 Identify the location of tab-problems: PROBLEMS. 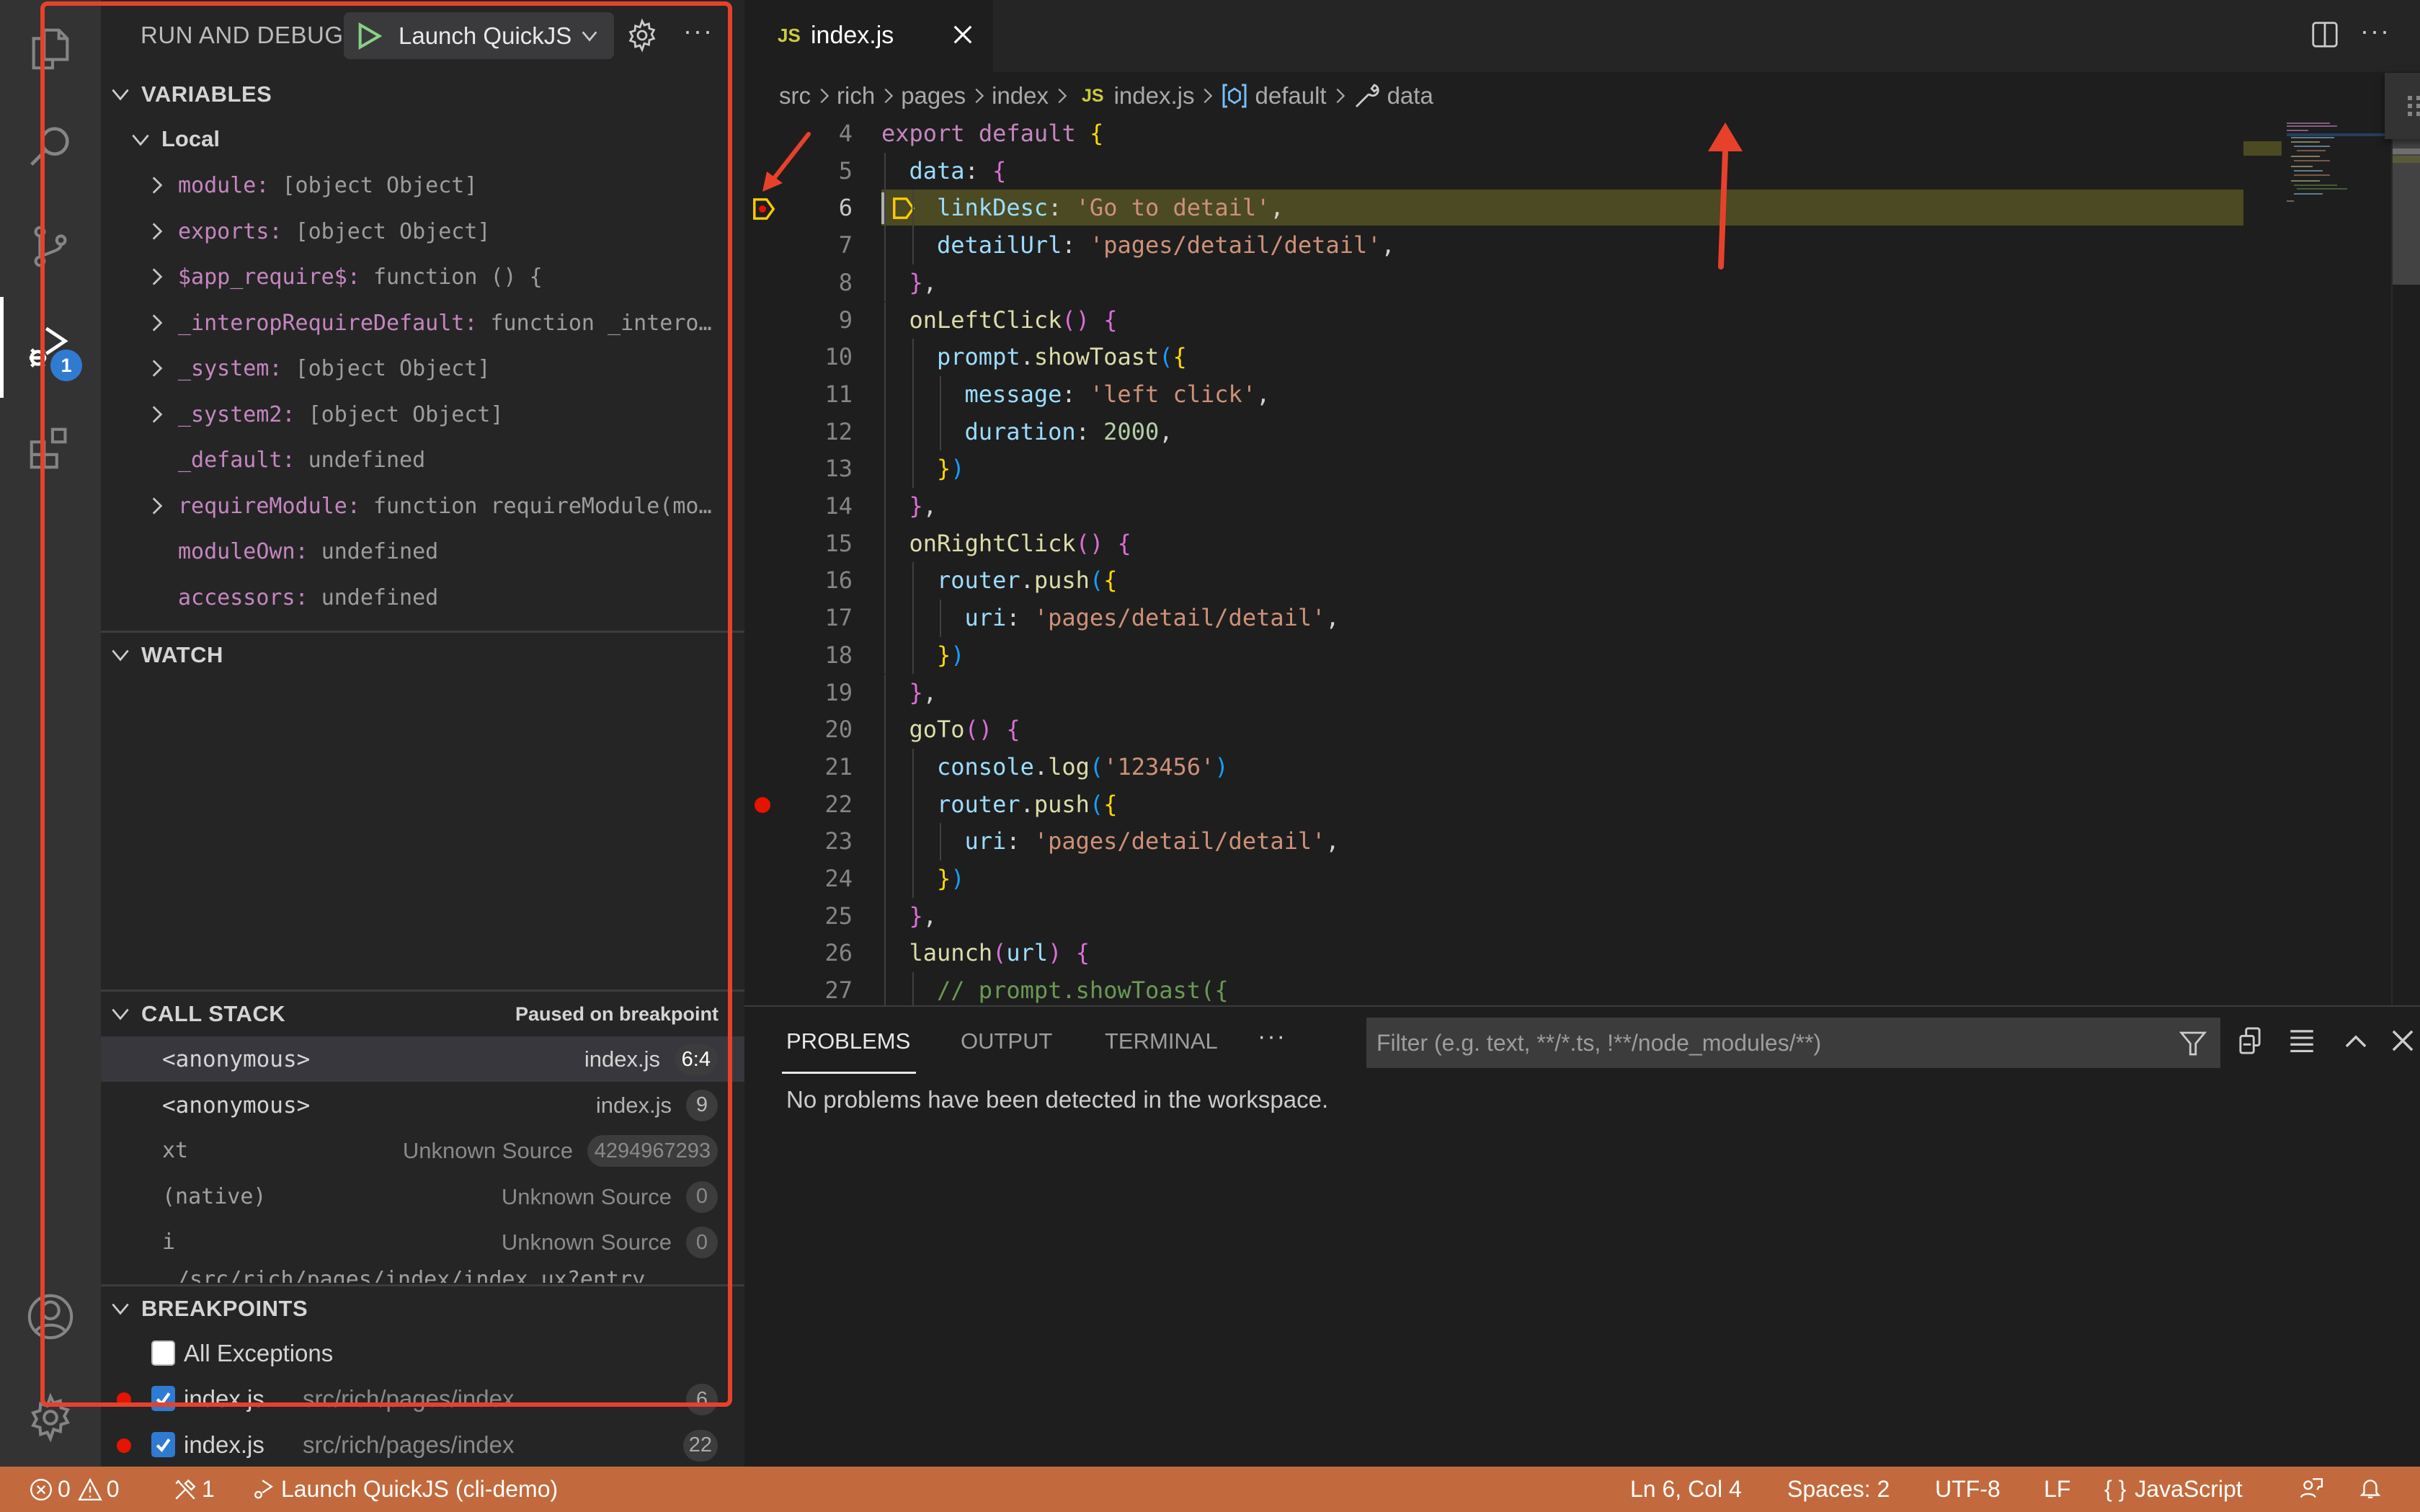
(848, 1041).